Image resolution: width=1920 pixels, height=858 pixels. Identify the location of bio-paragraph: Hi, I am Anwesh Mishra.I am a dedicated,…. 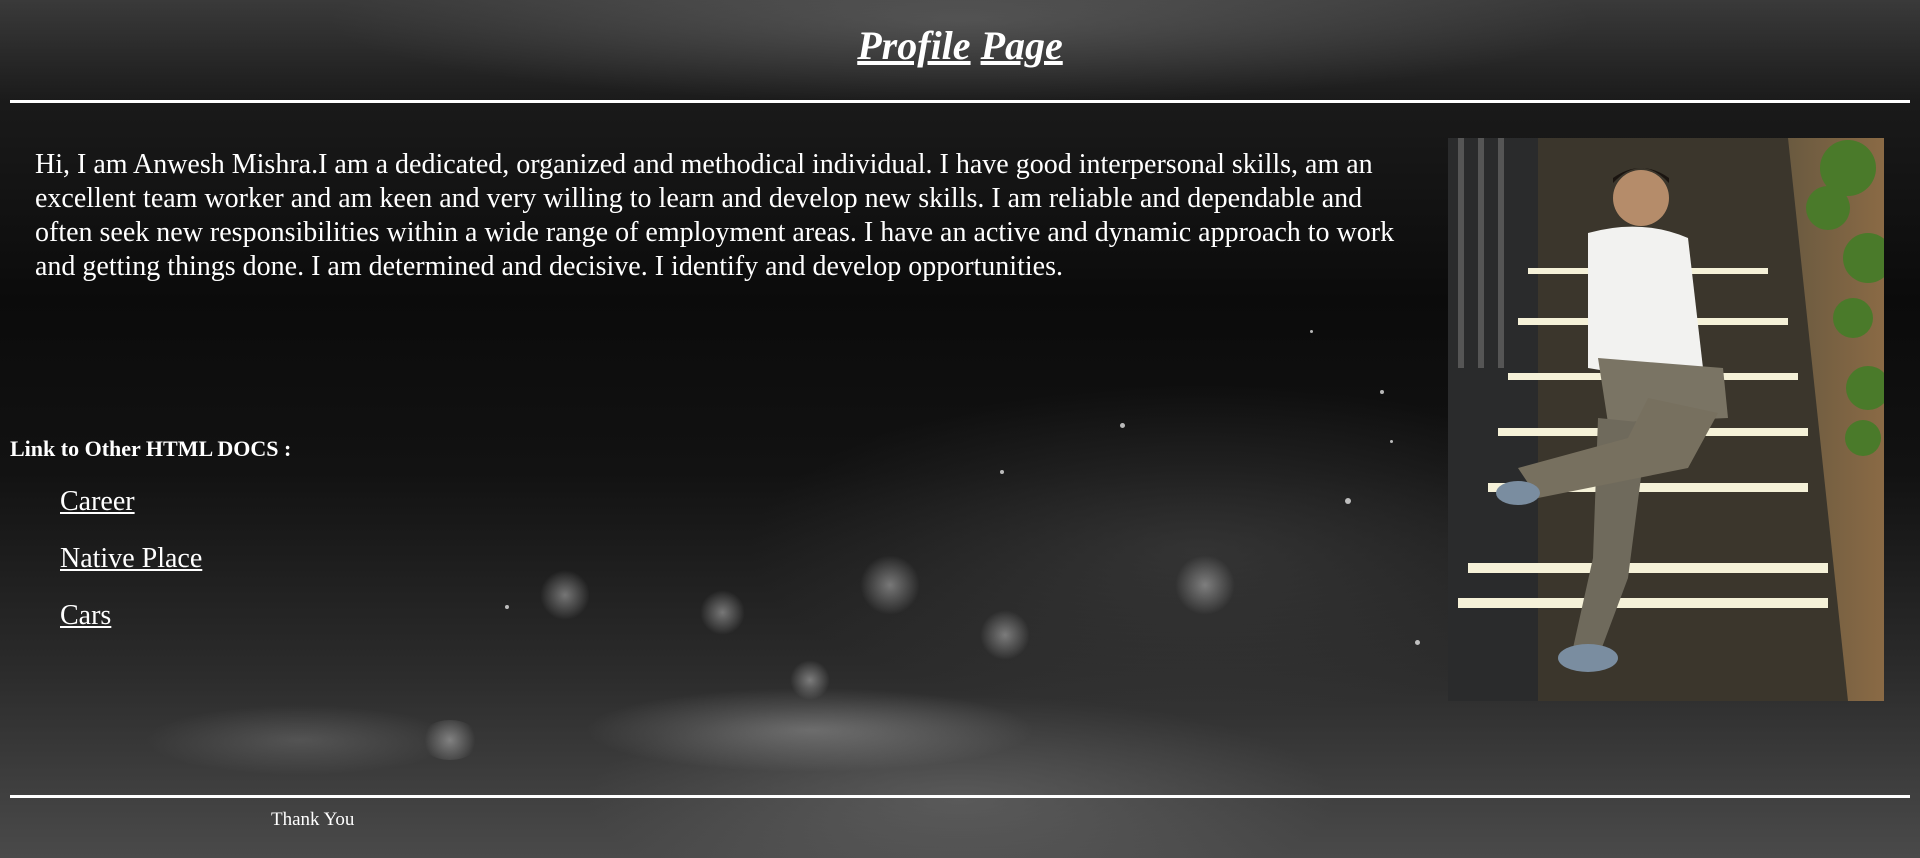
(715, 215).